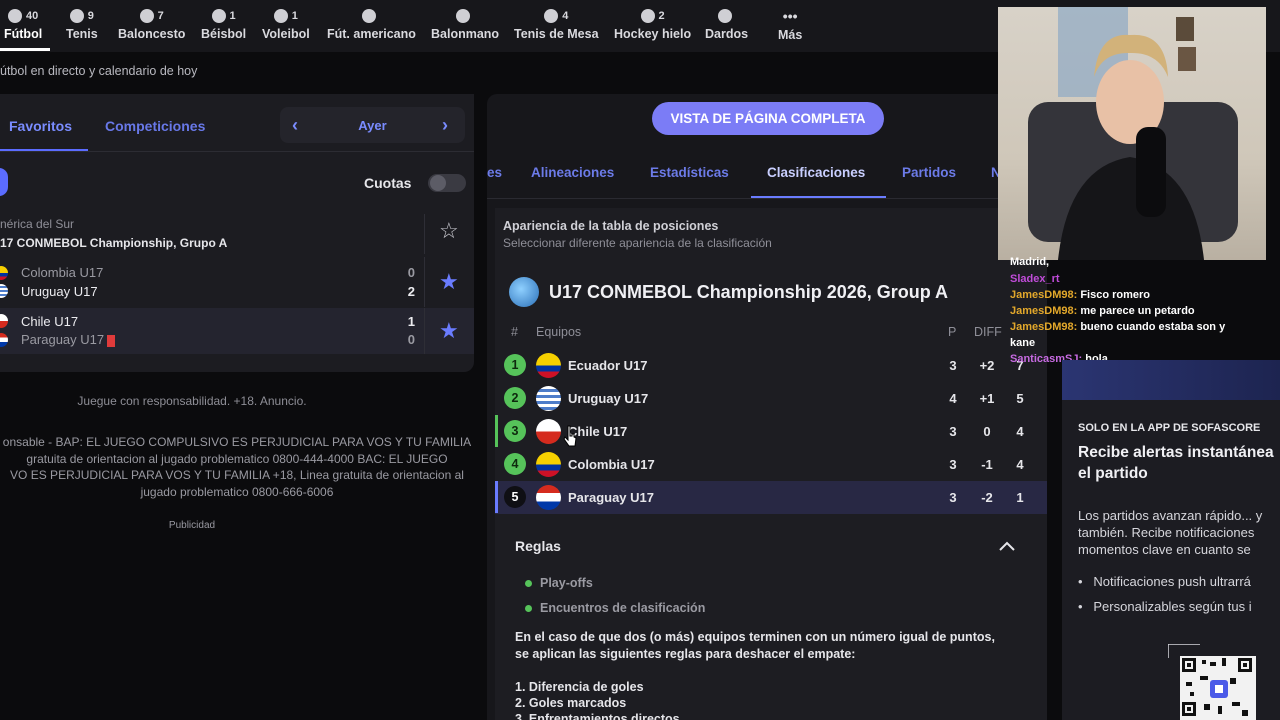 Image resolution: width=1280 pixels, height=720 pixels. I want to click on legend-playoffs: Play-offs, so click(566, 583).